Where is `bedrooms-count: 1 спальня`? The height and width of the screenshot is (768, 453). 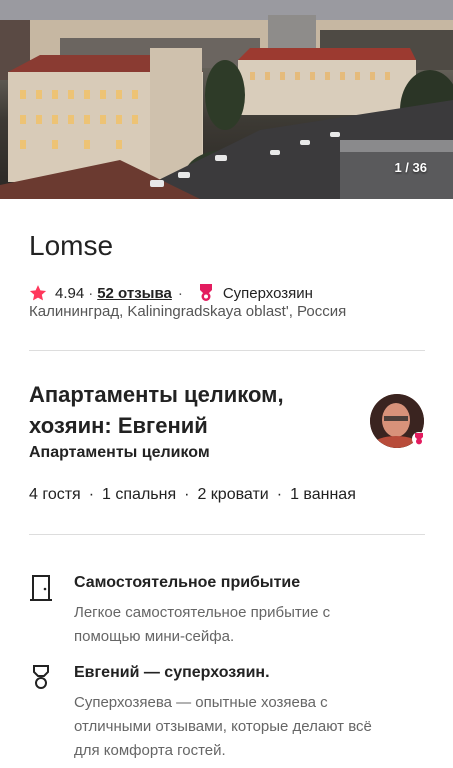 bedrooms-count: 1 спальня is located at coordinates (139, 494).